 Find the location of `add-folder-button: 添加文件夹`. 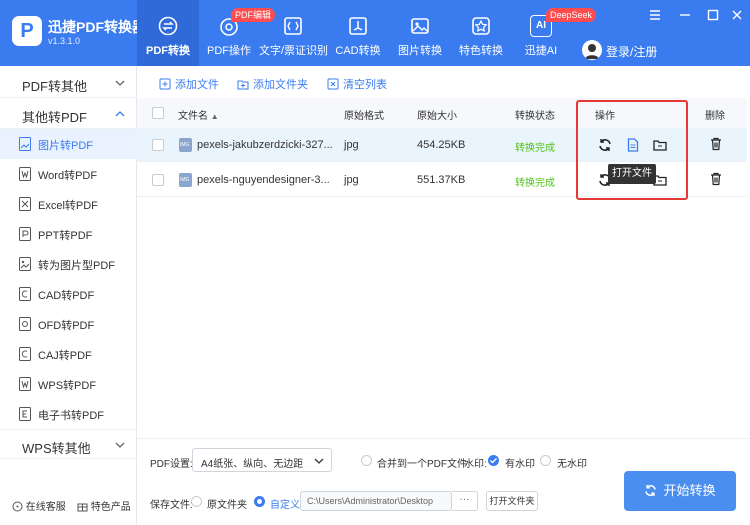

add-folder-button: 添加文件夹 is located at coordinates (272, 84).